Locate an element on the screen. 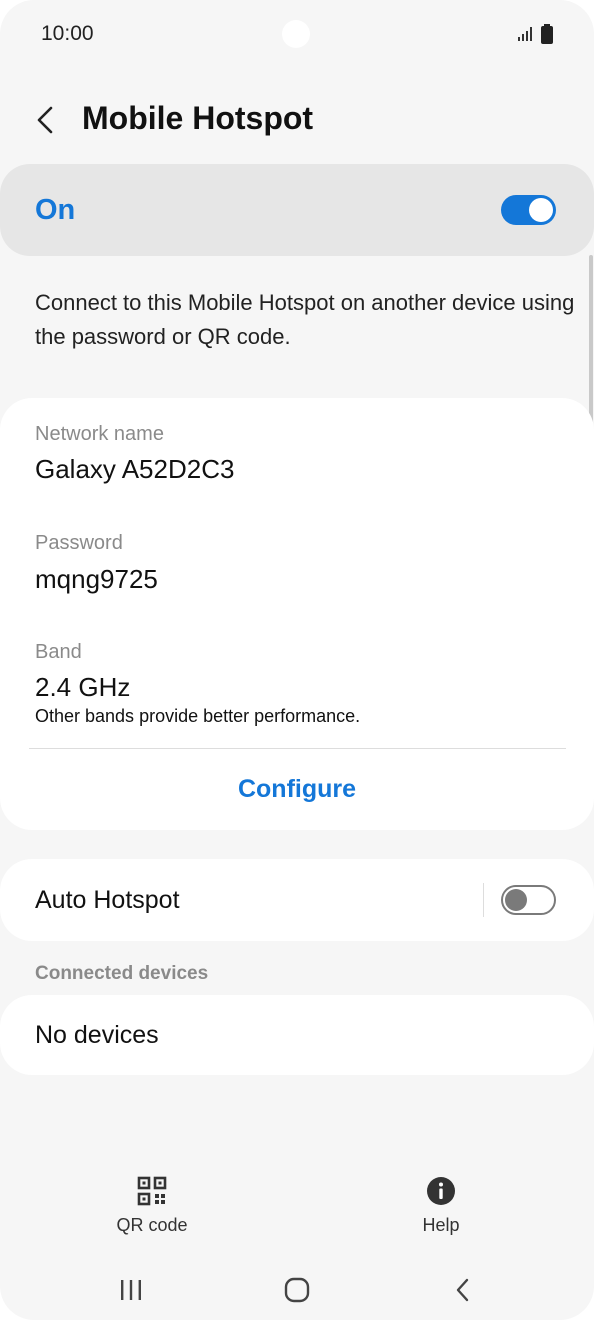 The height and width of the screenshot is (1320, 594). no-devices-label: No devices is located at coordinates (97, 1035).